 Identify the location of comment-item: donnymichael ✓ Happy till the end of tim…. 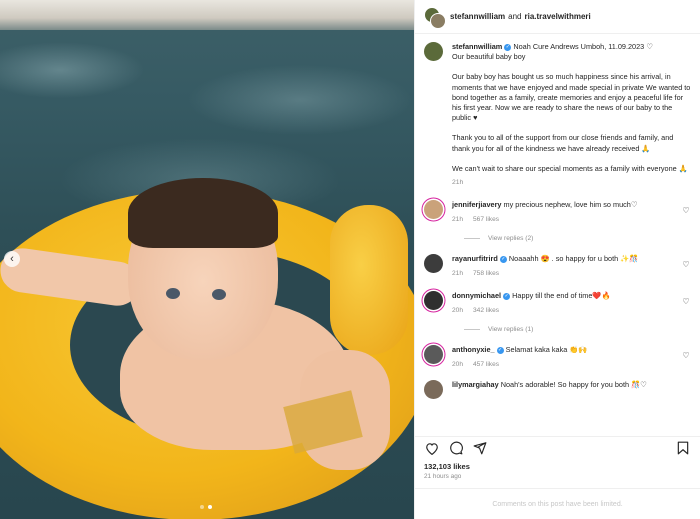
(557, 312).